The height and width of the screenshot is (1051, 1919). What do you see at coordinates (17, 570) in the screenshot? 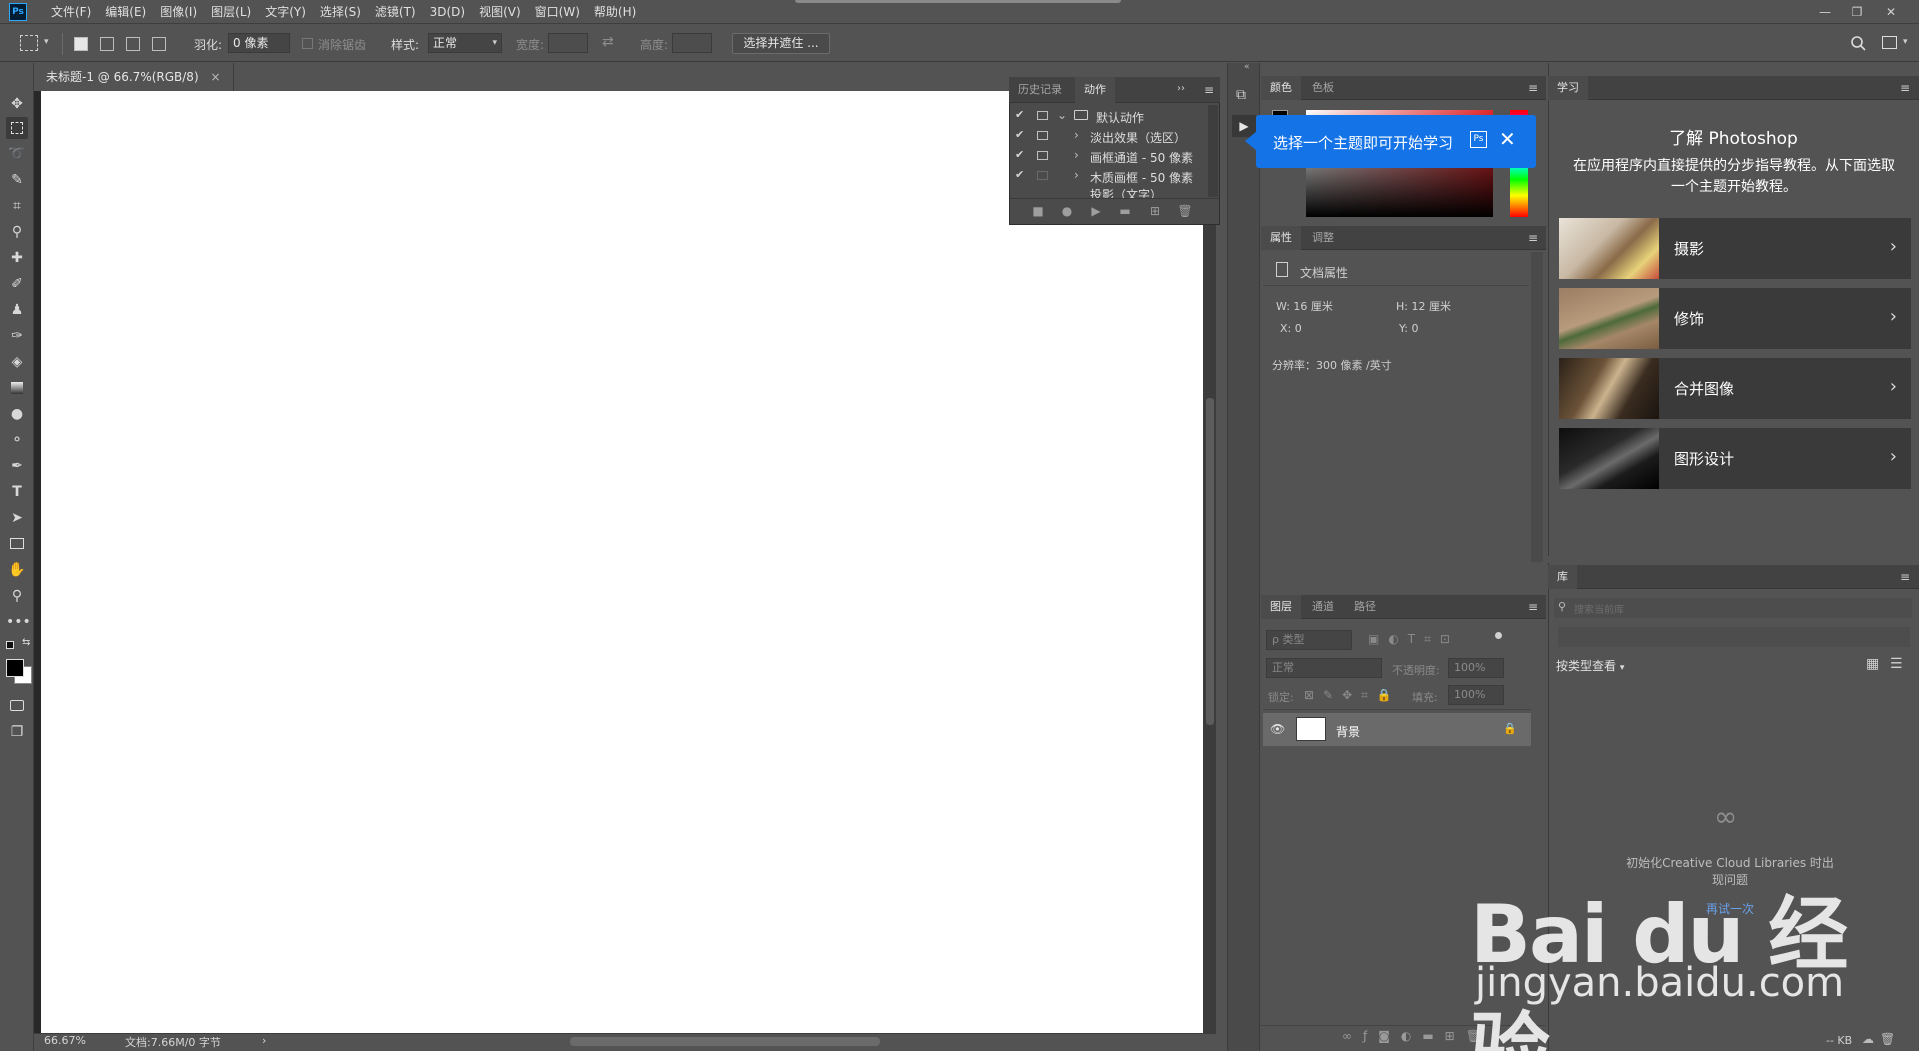
I see `hand-tool-icon: ✋` at bounding box center [17, 570].